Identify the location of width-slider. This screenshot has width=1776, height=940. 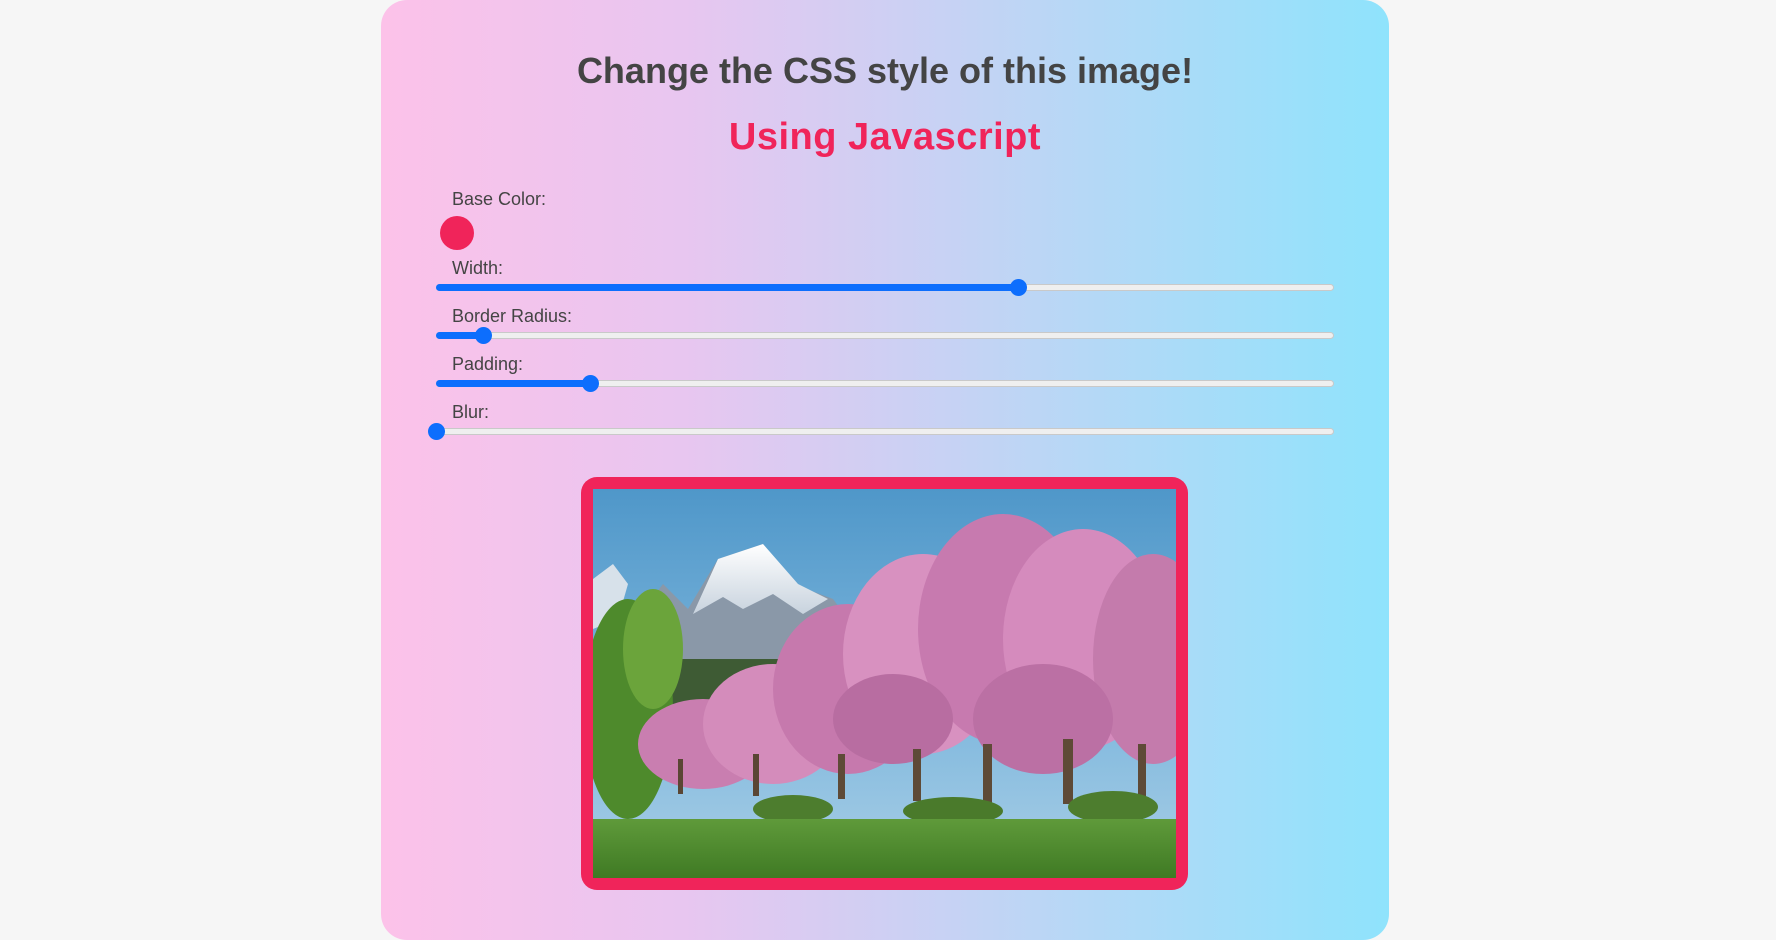
(885, 288).